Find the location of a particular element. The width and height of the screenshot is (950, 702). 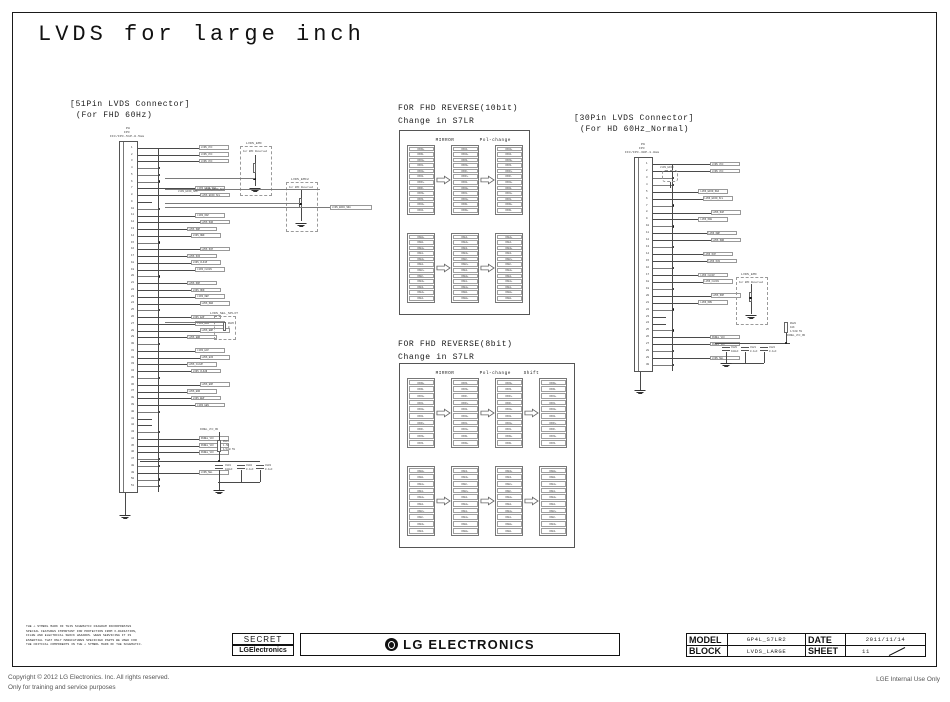

pin-number: 28 is located at coordinates (648, 351).